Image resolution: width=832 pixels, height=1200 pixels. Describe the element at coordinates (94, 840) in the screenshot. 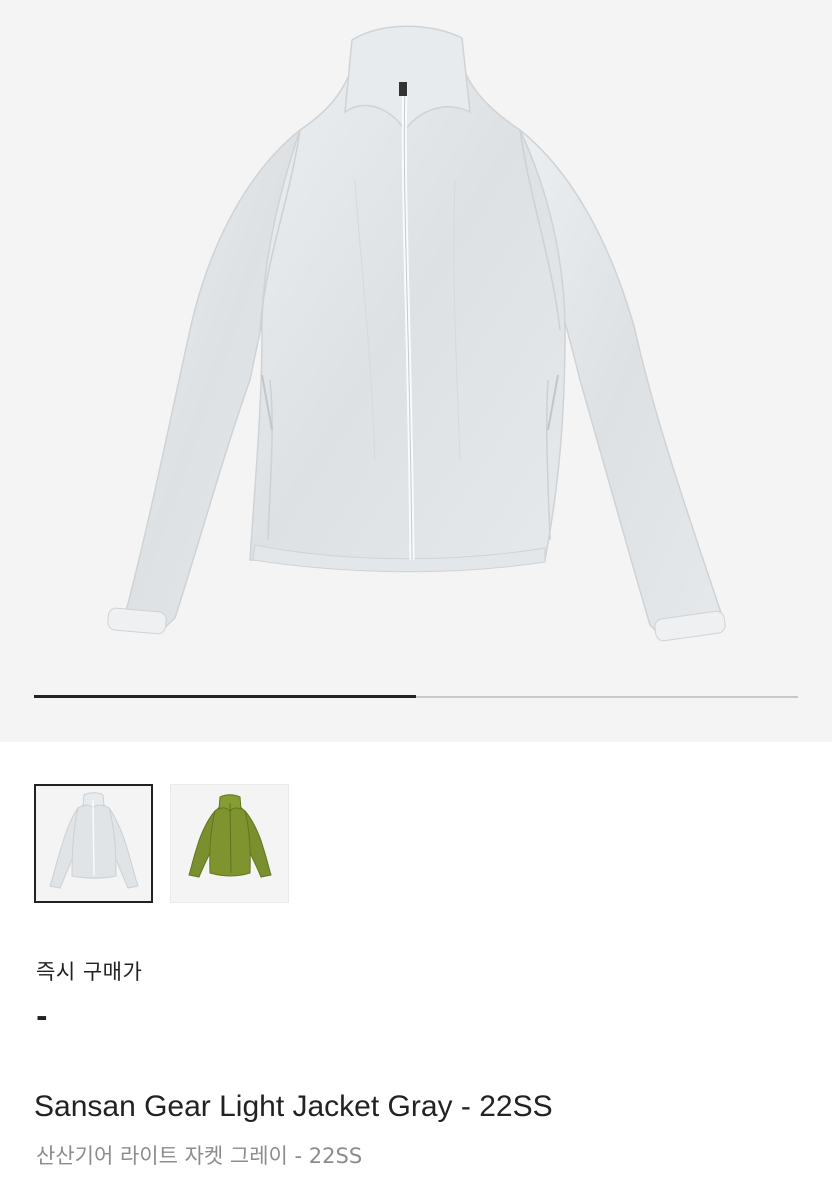

I see `thumbnail-gray-image` at that location.